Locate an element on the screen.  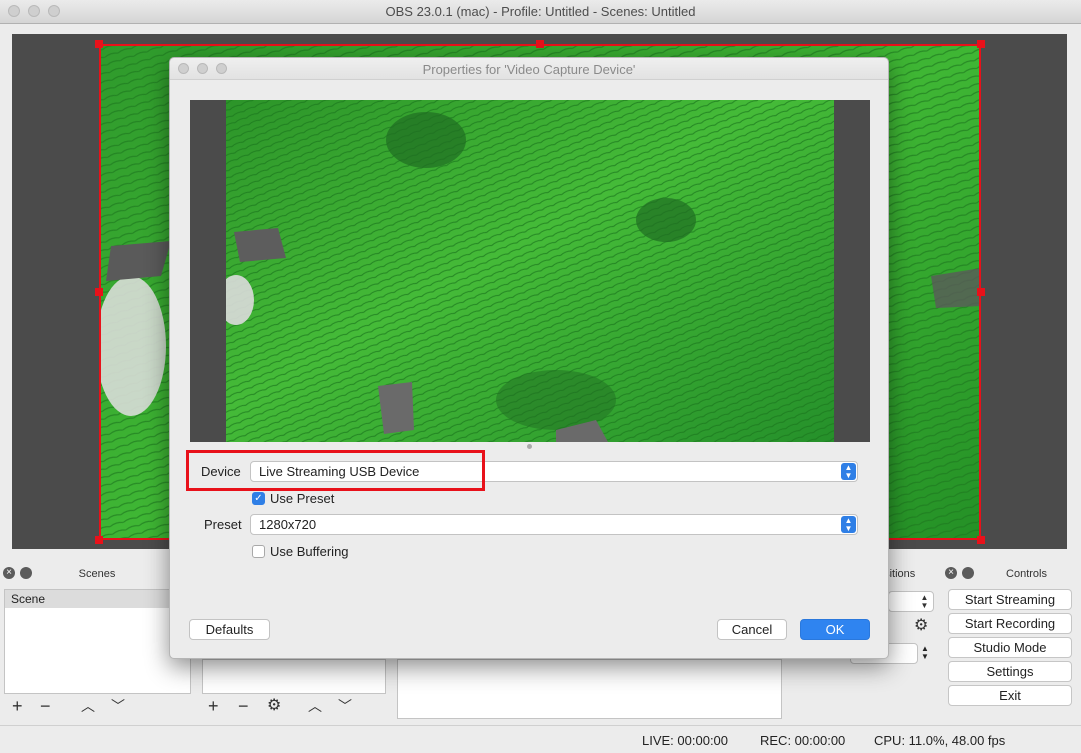
add-source-button: + is located at coordinates (213, 706).